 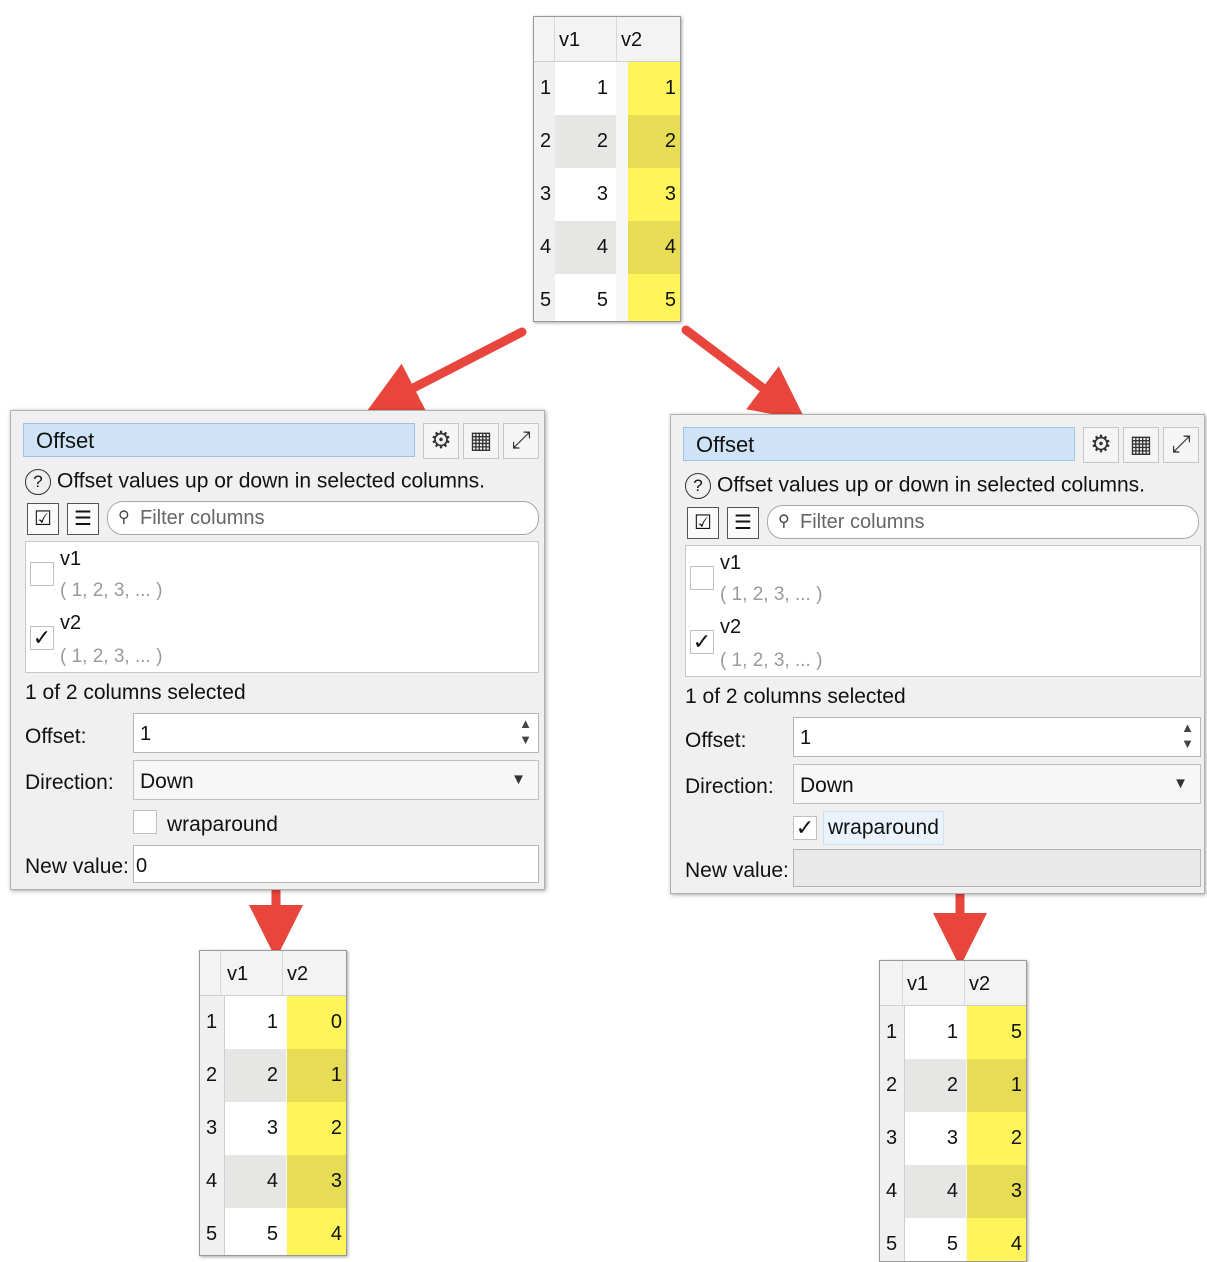 What do you see at coordinates (997, 868) in the screenshot?
I see `new-value-input` at bounding box center [997, 868].